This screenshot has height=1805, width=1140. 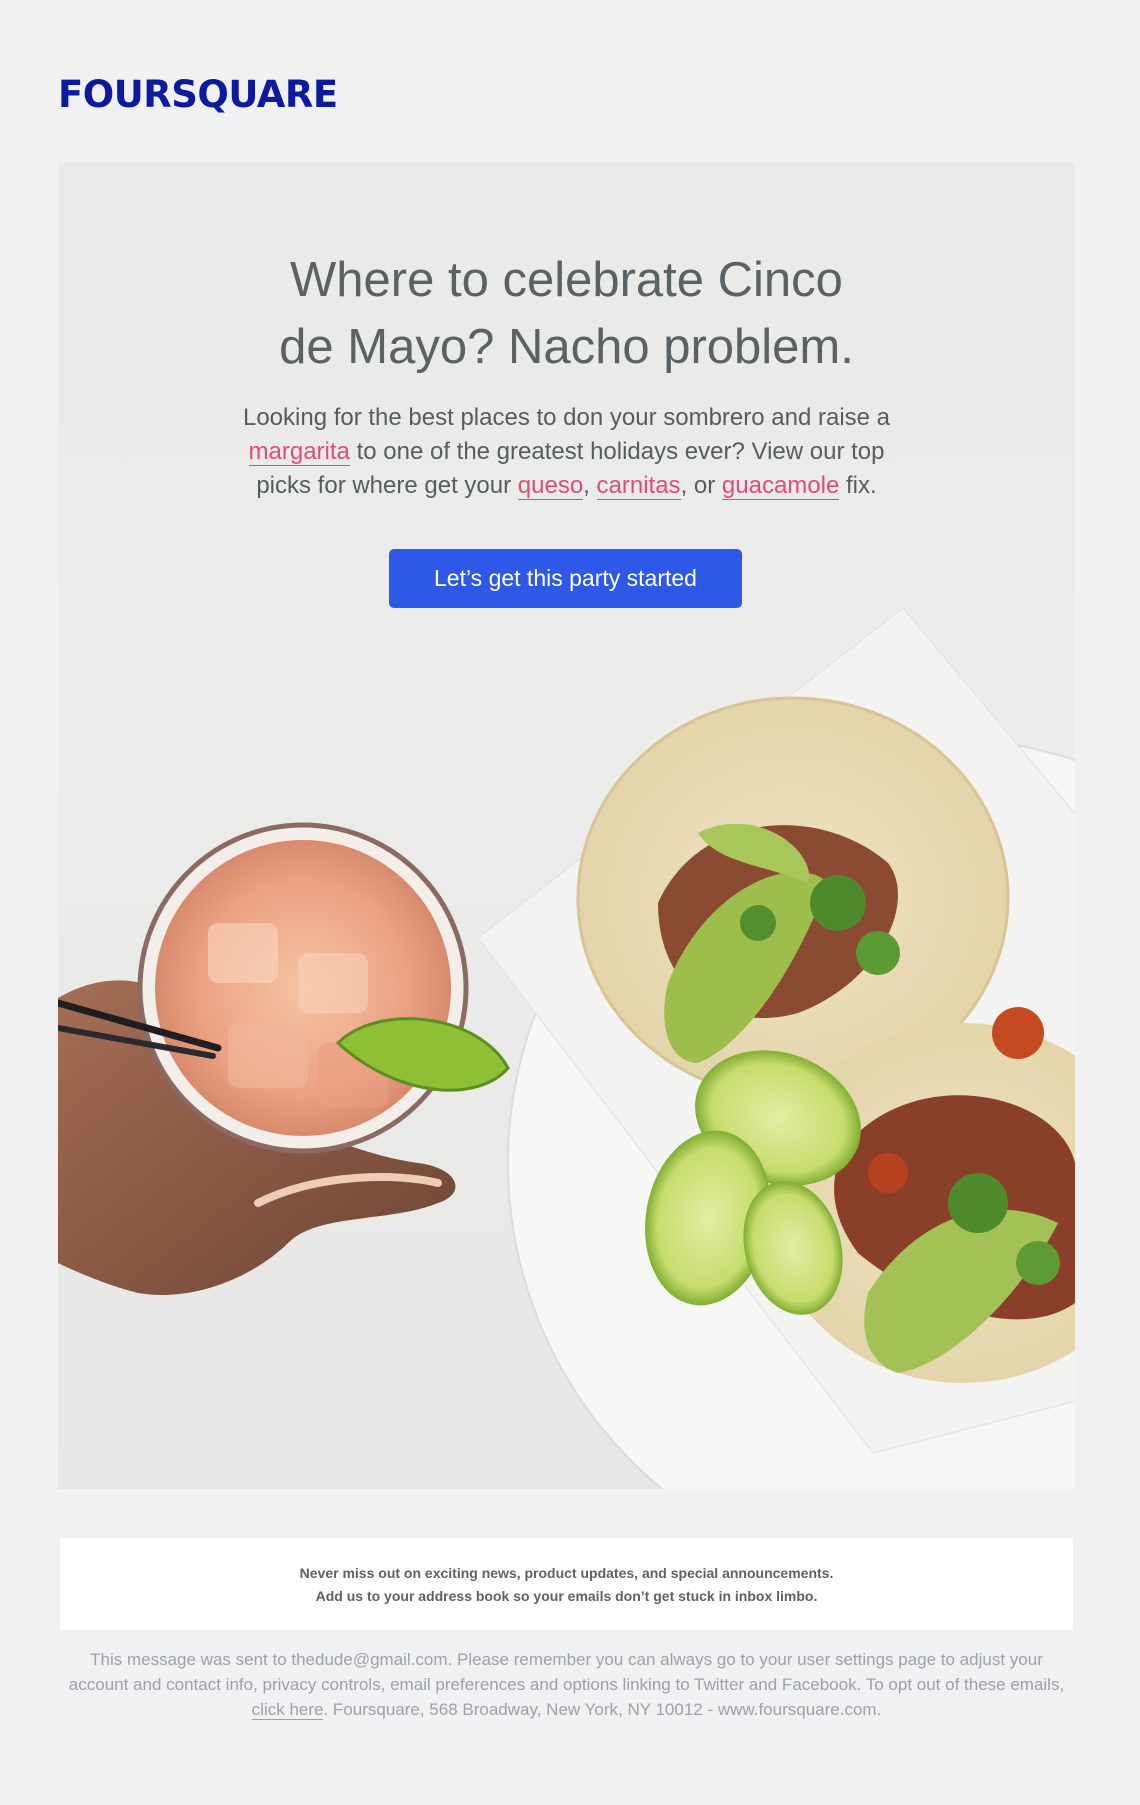 I want to click on link-margarita: margarita, so click(x=299, y=452).